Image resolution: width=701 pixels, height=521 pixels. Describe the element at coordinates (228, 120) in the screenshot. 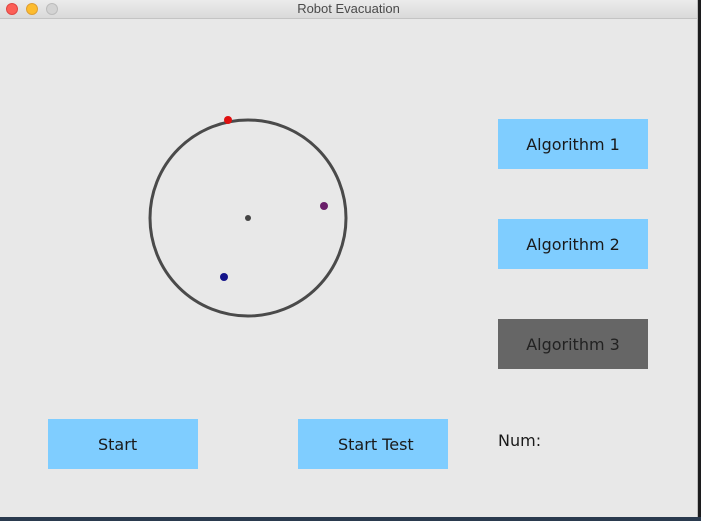

I see `robot-red` at that location.